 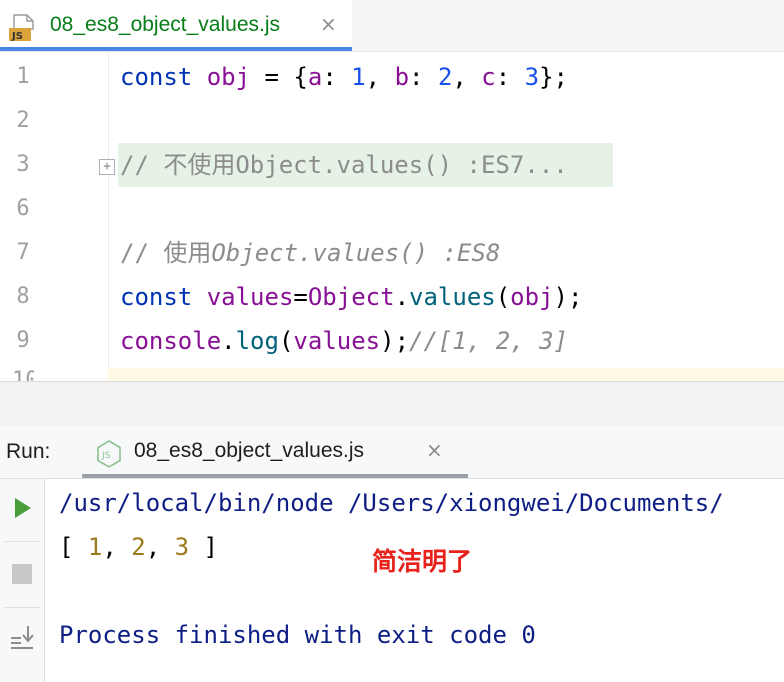 What do you see at coordinates (23, 120) in the screenshot?
I see `line-number: 2` at bounding box center [23, 120].